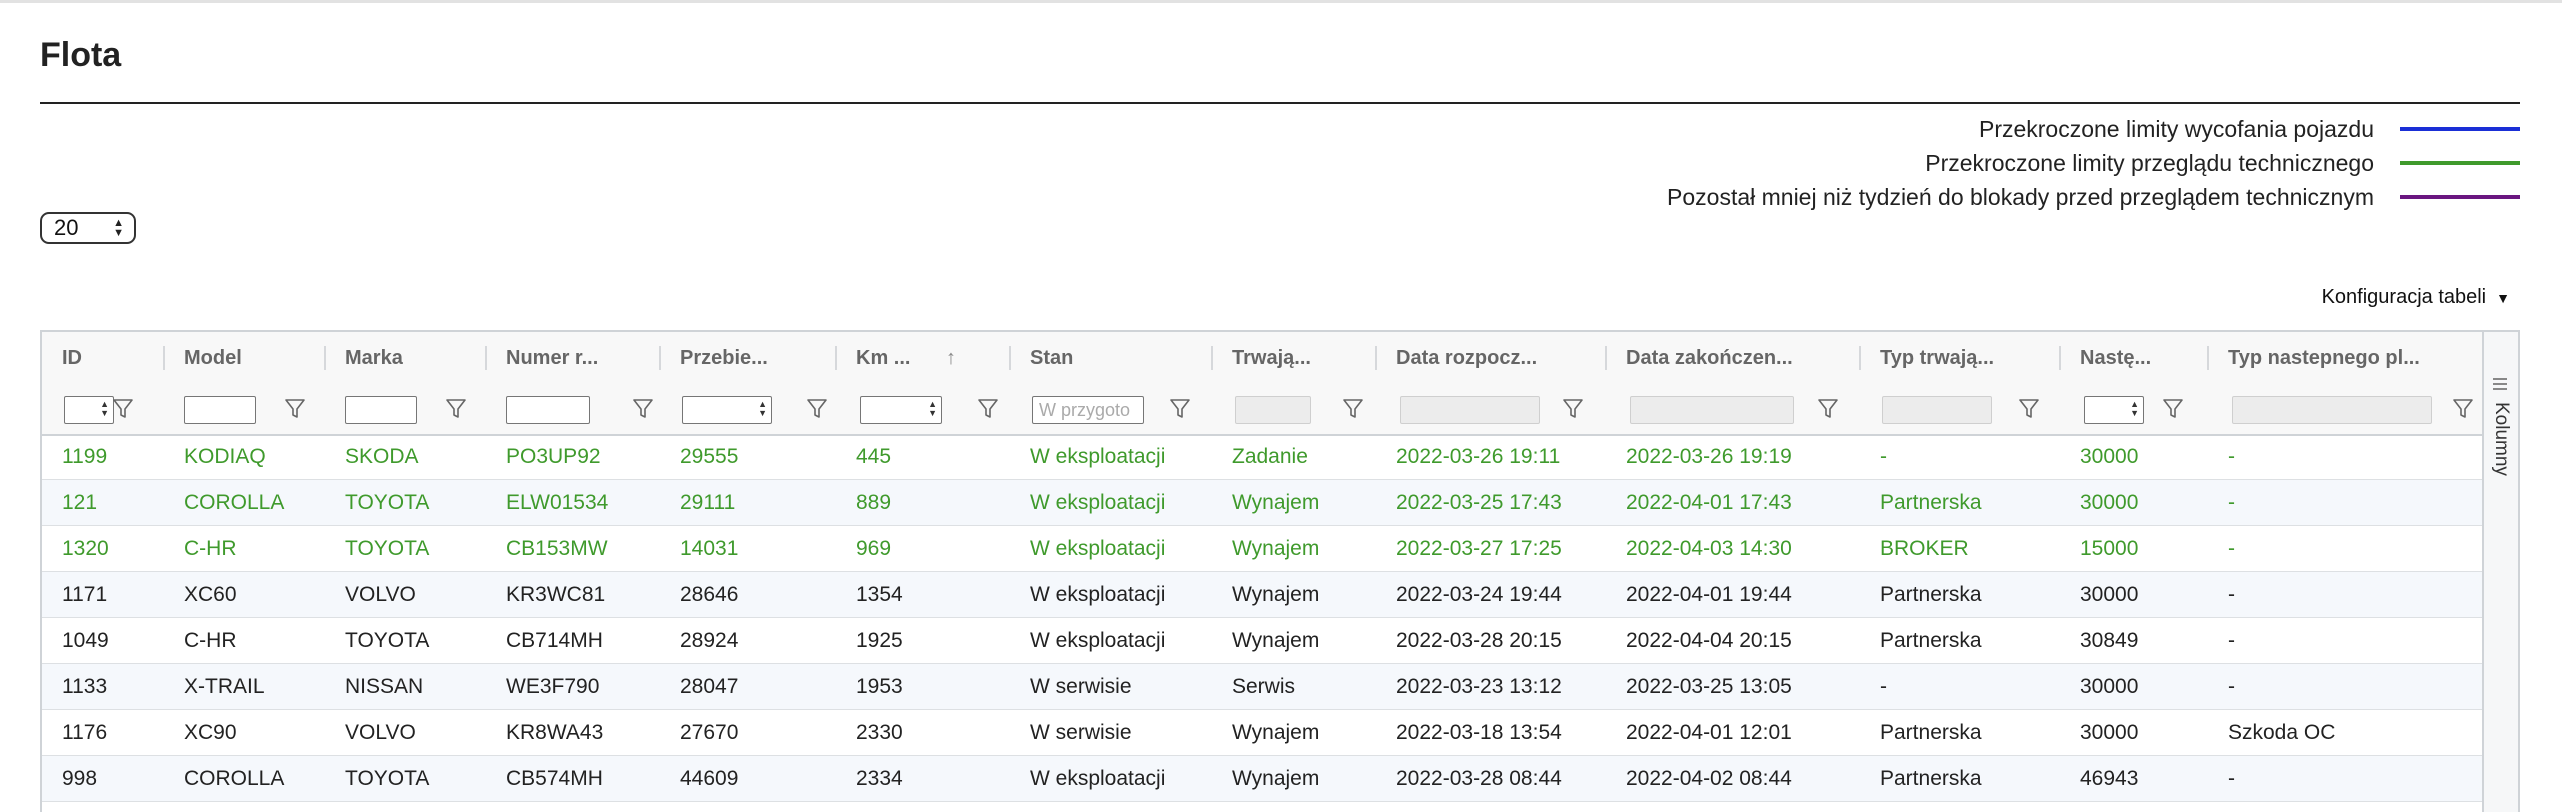 The height and width of the screenshot is (812, 2562). What do you see at coordinates (234, 778) in the screenshot?
I see `cell-model: COROLLA` at bounding box center [234, 778].